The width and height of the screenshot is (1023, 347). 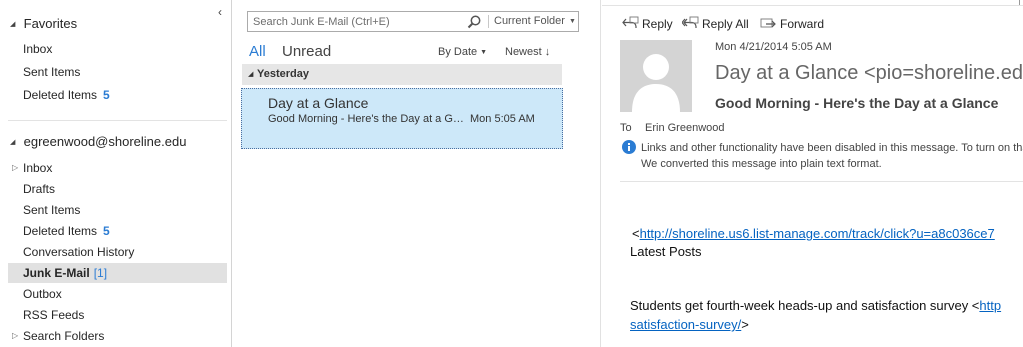 What do you see at coordinates (100, 273) in the screenshot?
I see `unread-count: [1]` at bounding box center [100, 273].